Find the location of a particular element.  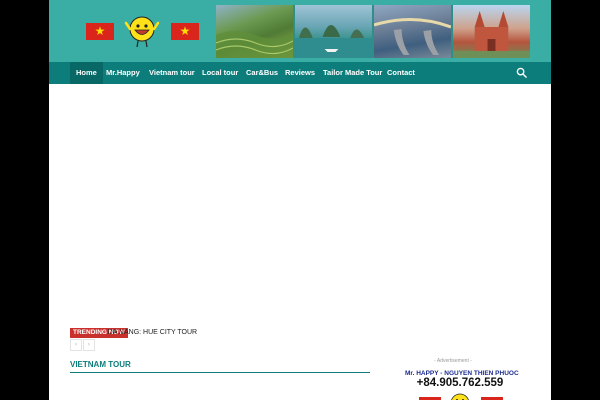

nav-item-car-bus: Car&Bus is located at coordinates (262, 73).